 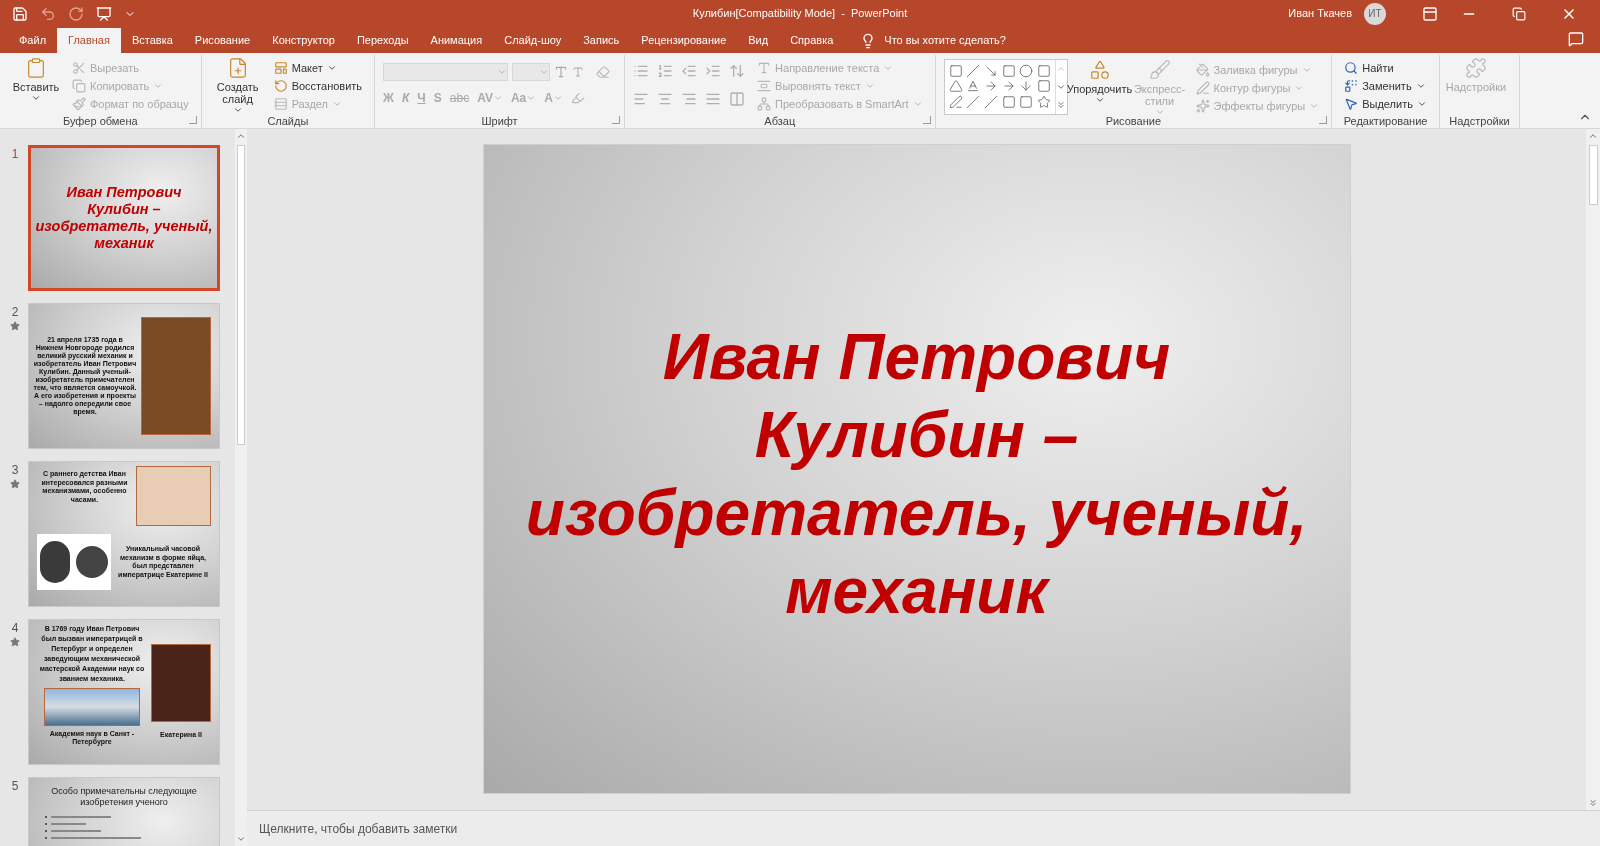 What do you see at coordinates (737, 71) in the screenshot?
I see `line-spacing-icon` at bounding box center [737, 71].